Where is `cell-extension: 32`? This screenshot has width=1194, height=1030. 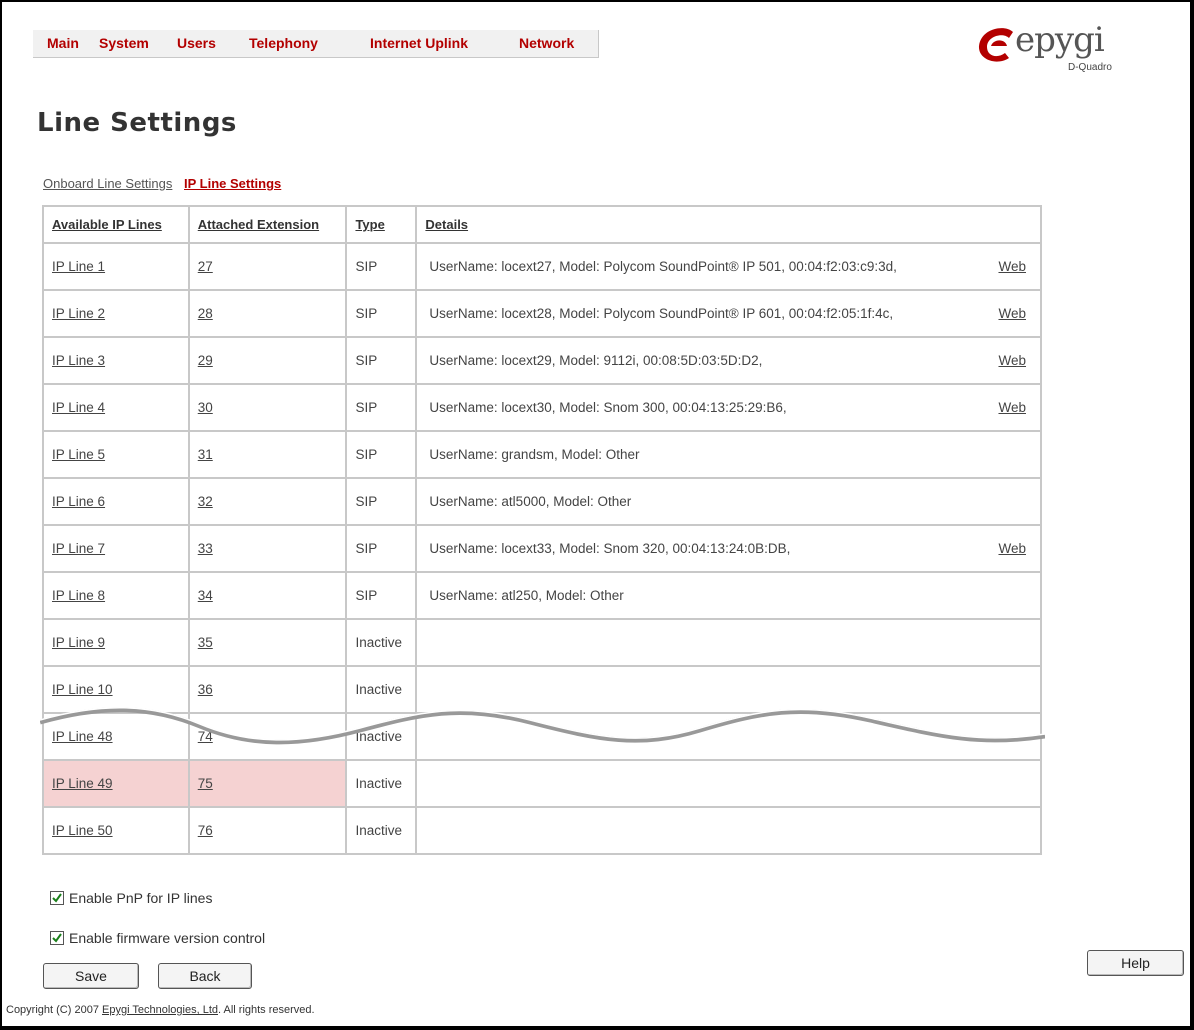 cell-extension: 32 is located at coordinates (267, 501).